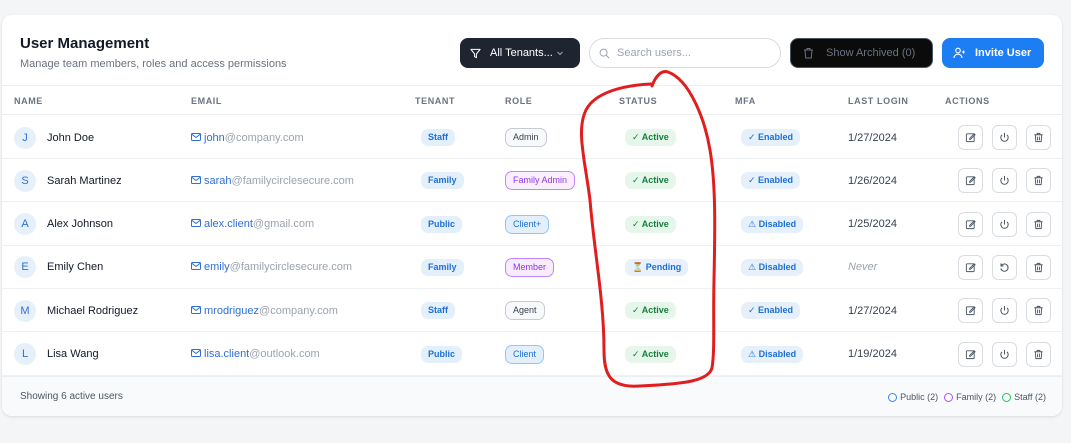  Describe the element at coordinates (279, 181) in the screenshot. I see `user-email: sarah@familycirclesecure.com` at that location.